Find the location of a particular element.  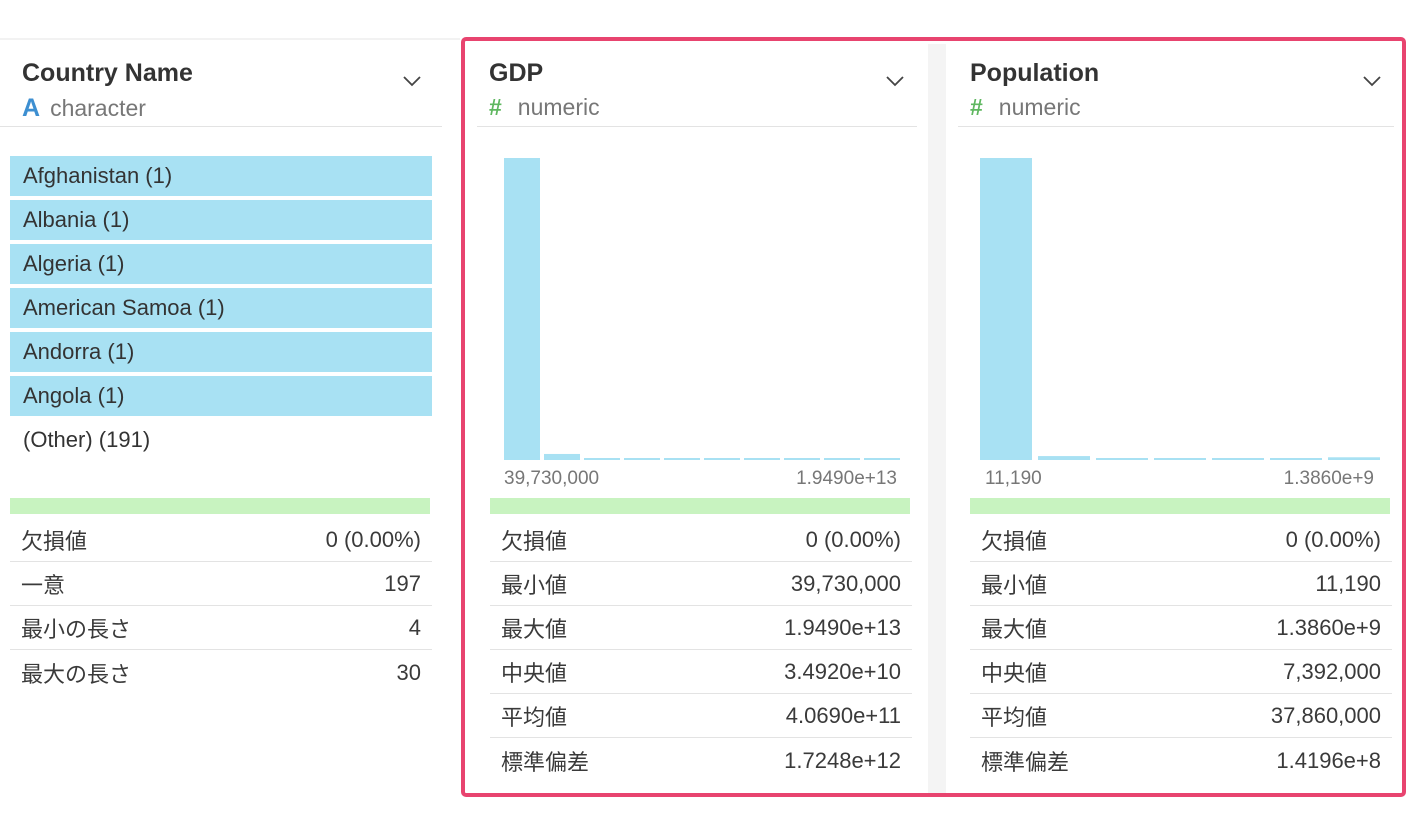

stat-value: 30 is located at coordinates (408, 672).